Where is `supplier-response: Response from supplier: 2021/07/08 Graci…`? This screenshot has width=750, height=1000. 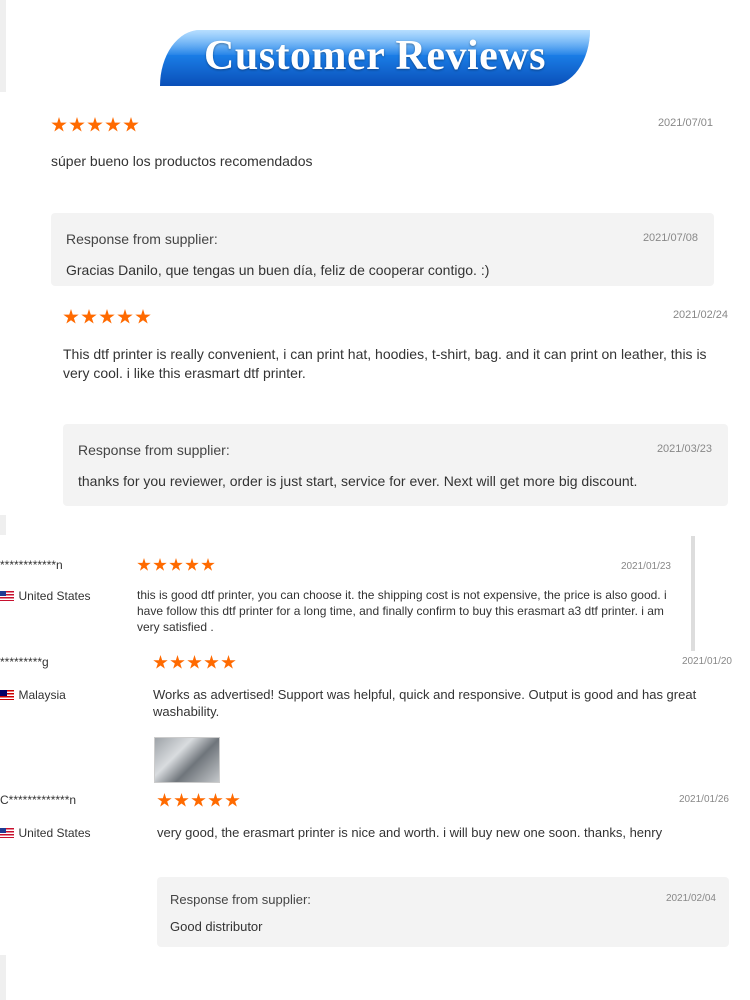
supplier-response: Response from supplier: 2021/07/08 Graci… is located at coordinates (382, 249).